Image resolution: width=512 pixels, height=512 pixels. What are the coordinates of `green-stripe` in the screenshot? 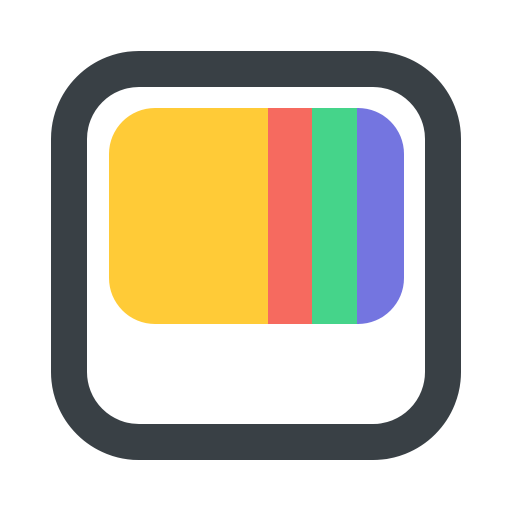 It's located at (335, 216).